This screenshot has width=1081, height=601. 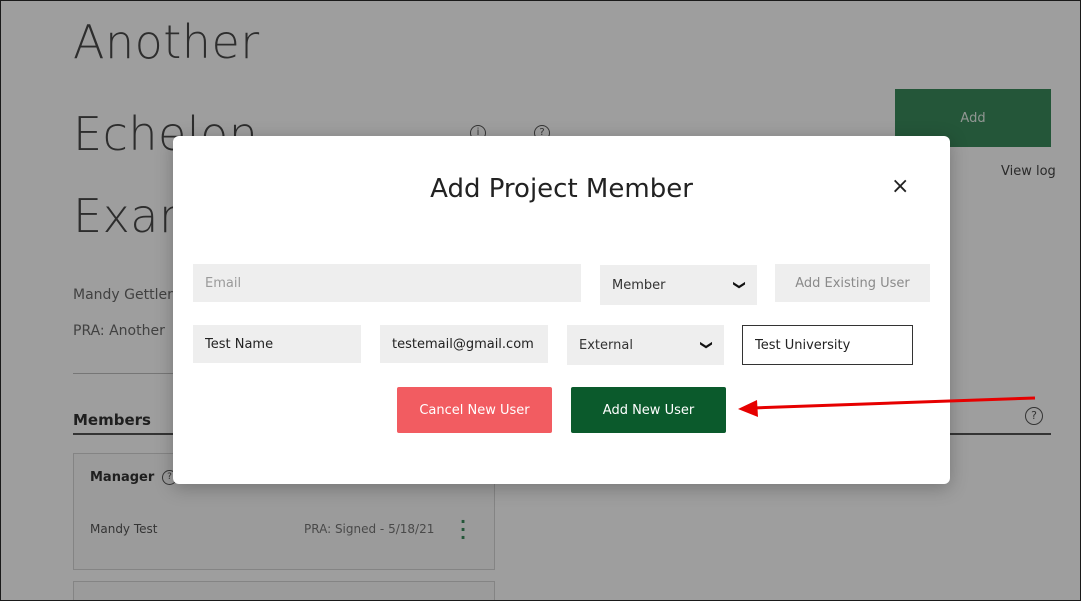 What do you see at coordinates (827, 345) in the screenshot?
I see `institution-field` at bounding box center [827, 345].